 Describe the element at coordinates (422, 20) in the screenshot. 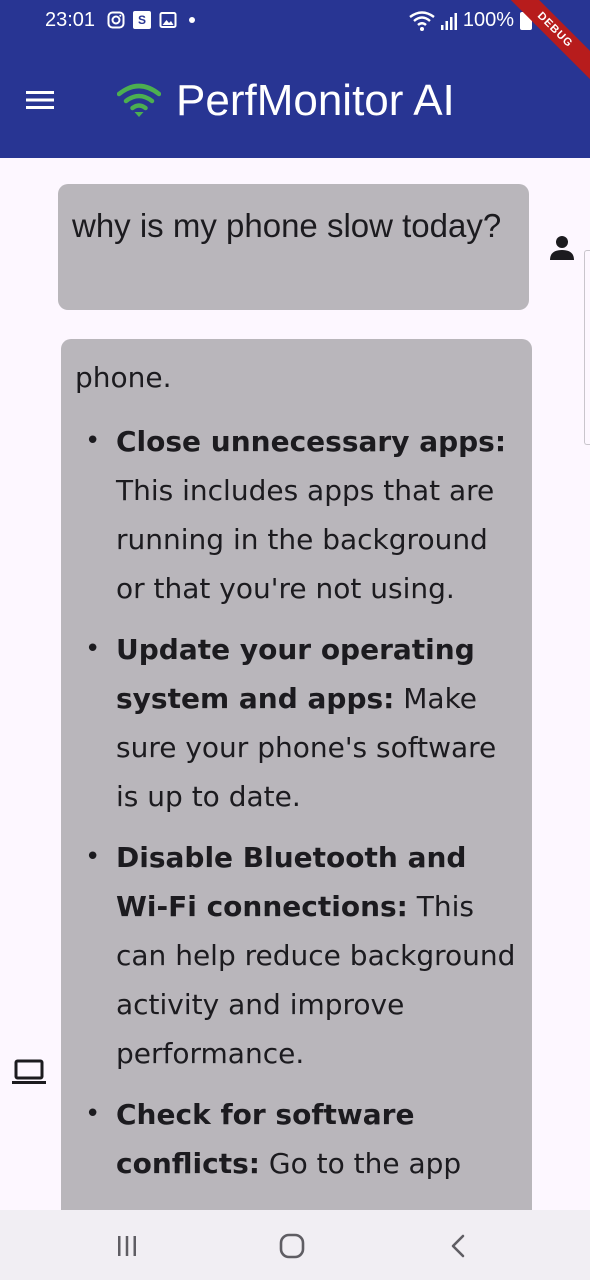

I see `wifi-status-icon` at that location.